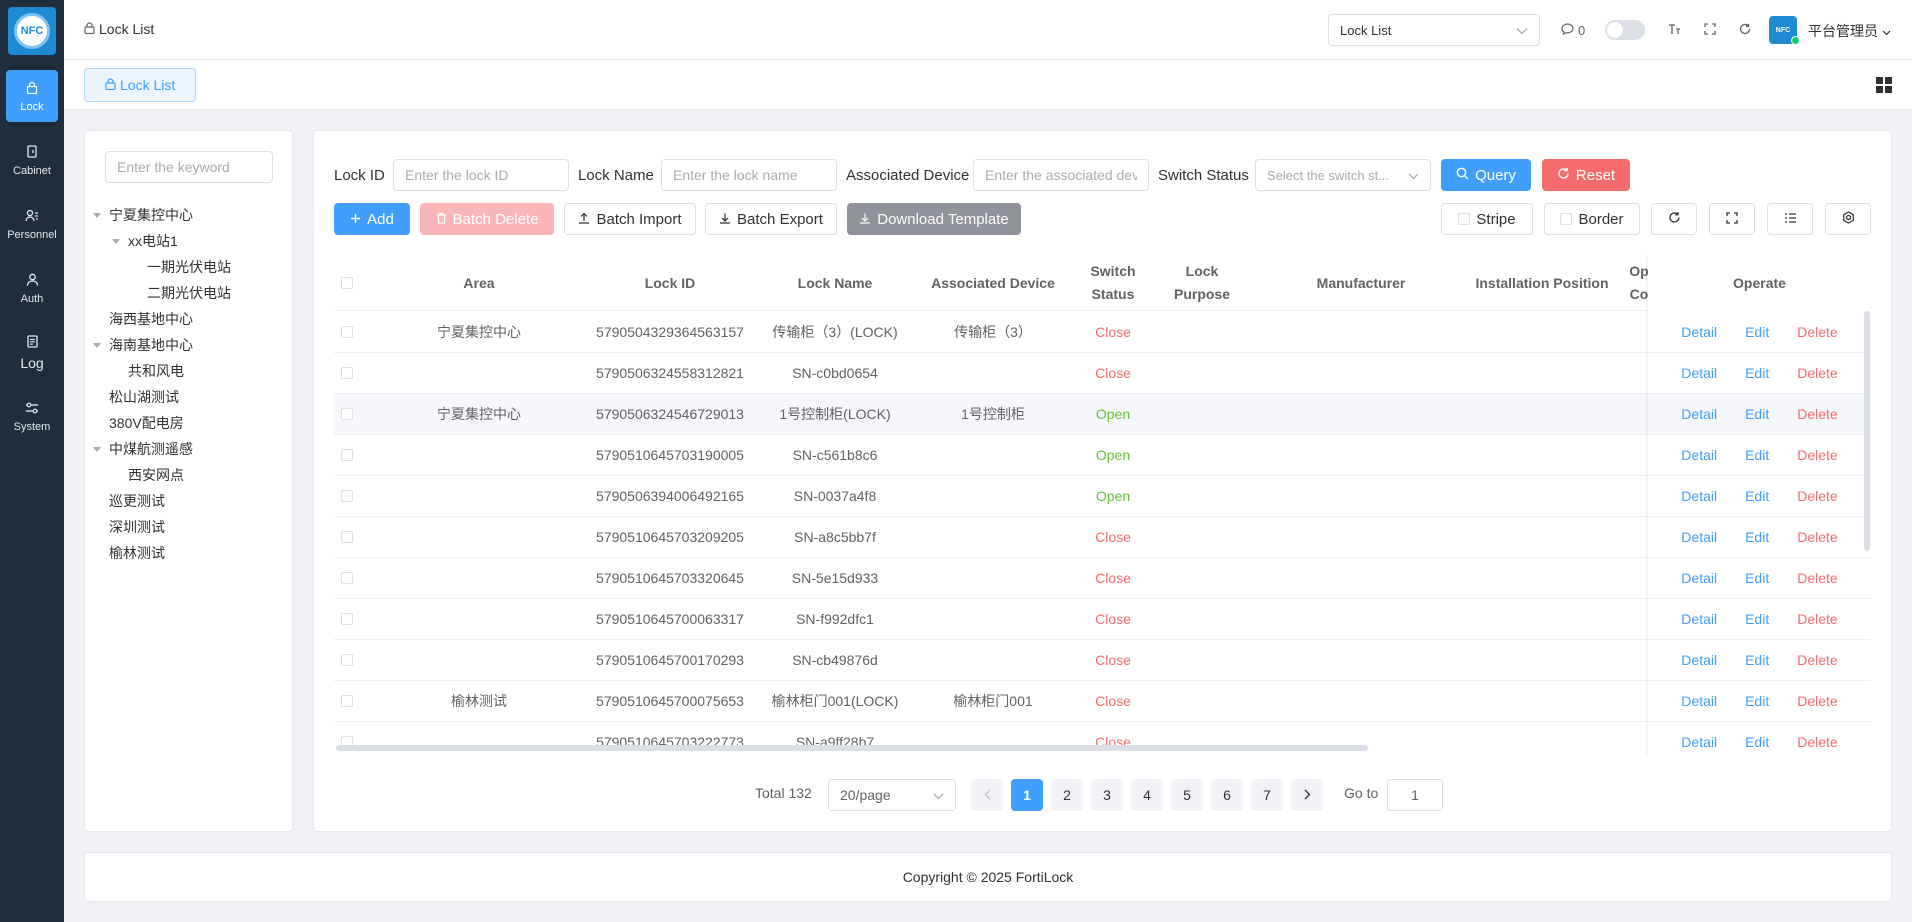 This screenshot has width=1912, height=922. I want to click on column-settings-button, so click(1790, 219).